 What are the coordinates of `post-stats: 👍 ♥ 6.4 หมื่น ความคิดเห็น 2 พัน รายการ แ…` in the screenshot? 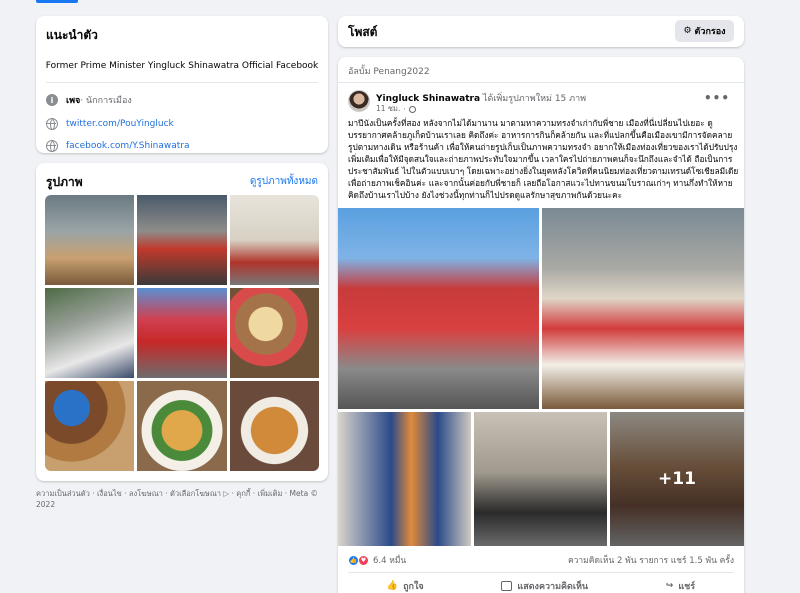 It's located at (541, 560).